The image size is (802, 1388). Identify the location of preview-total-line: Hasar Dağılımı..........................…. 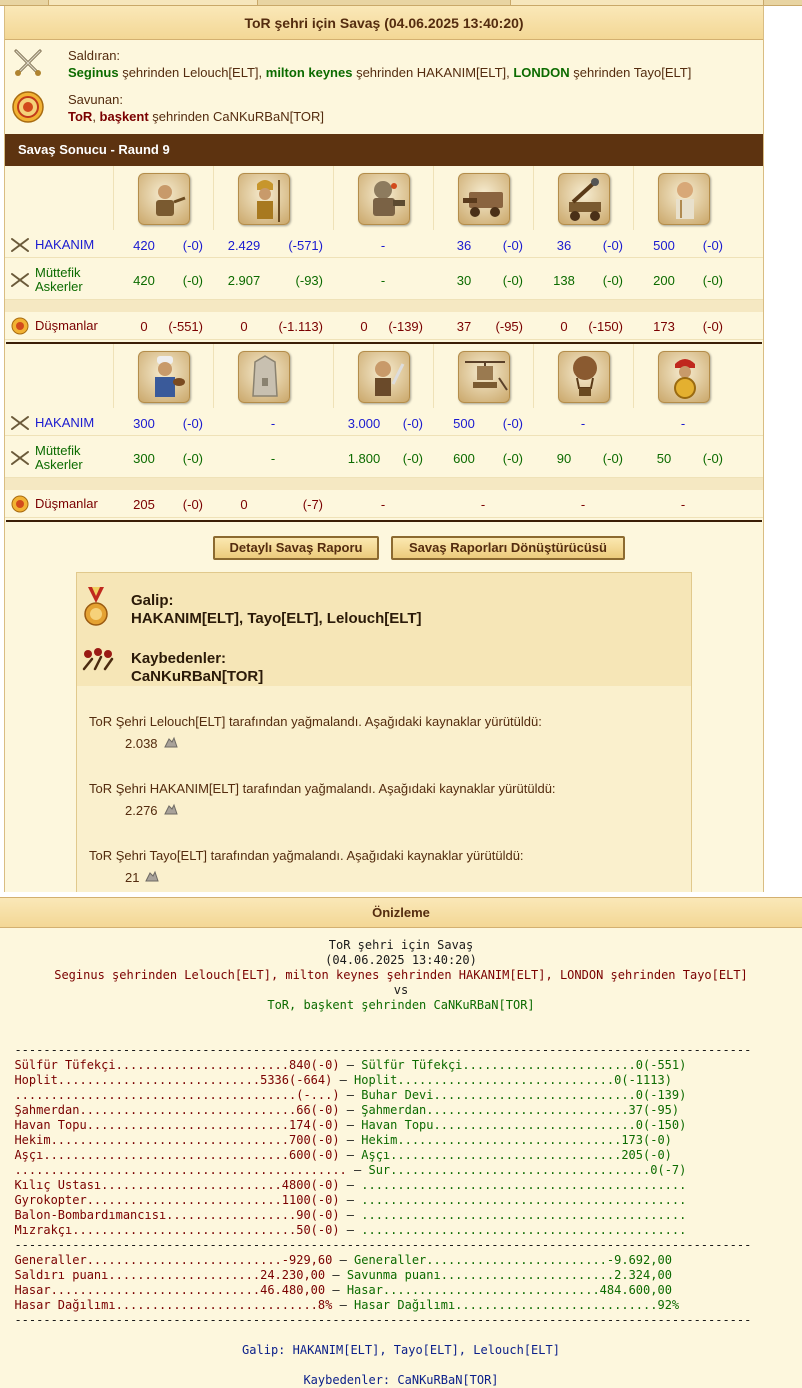
(347, 1305).